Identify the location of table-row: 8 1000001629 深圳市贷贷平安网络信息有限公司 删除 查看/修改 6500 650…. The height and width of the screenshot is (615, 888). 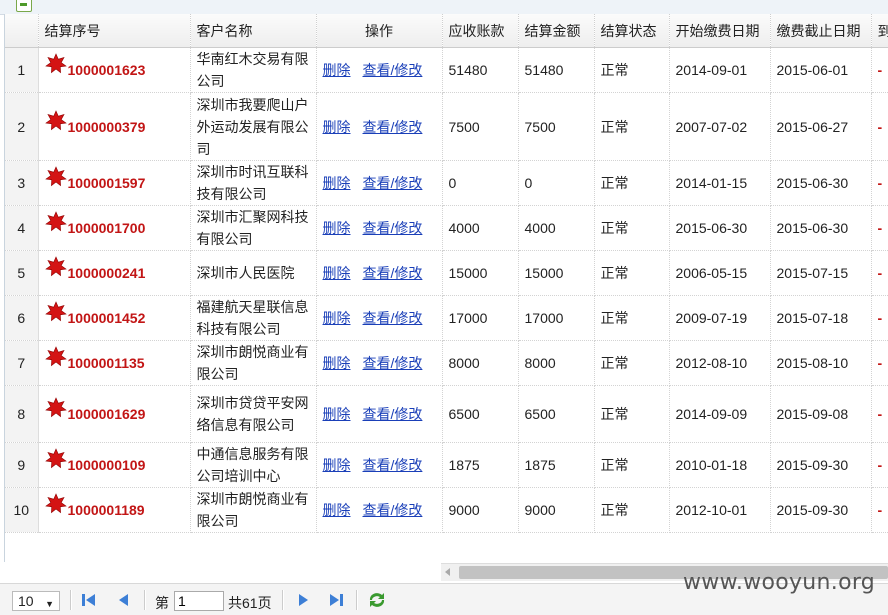
(446, 414).